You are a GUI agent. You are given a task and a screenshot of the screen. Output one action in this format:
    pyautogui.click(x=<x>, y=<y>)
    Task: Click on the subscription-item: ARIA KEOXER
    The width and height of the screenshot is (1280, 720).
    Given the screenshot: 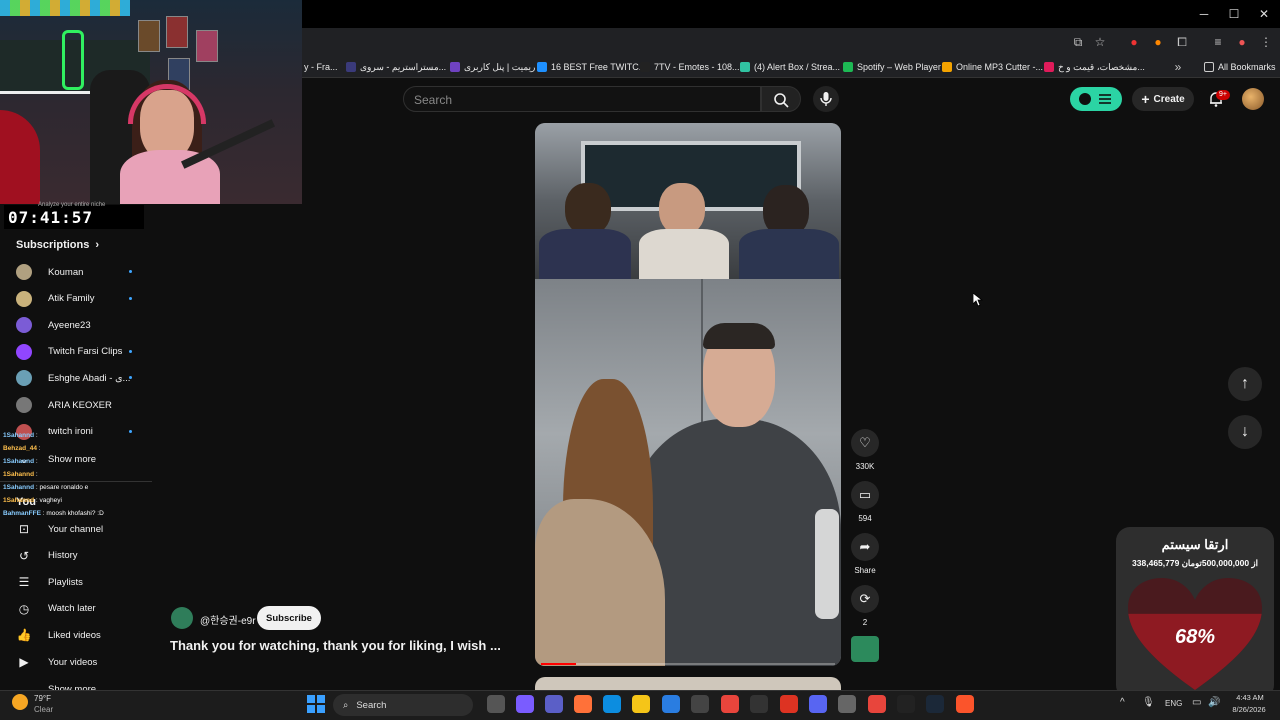 What is the action you would take?
    pyautogui.click(x=76, y=405)
    